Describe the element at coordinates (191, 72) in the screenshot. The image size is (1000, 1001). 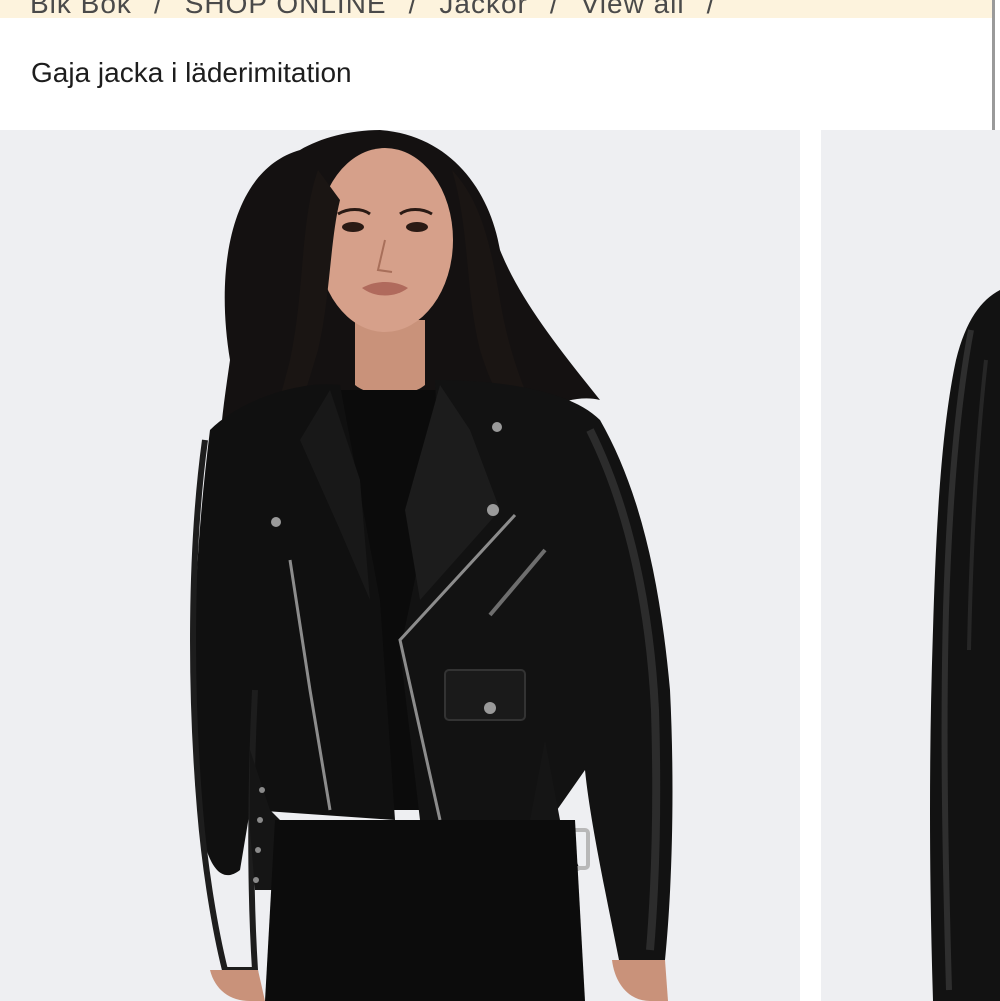
I see `product-title: Gaja jacka i läderimitation` at that location.